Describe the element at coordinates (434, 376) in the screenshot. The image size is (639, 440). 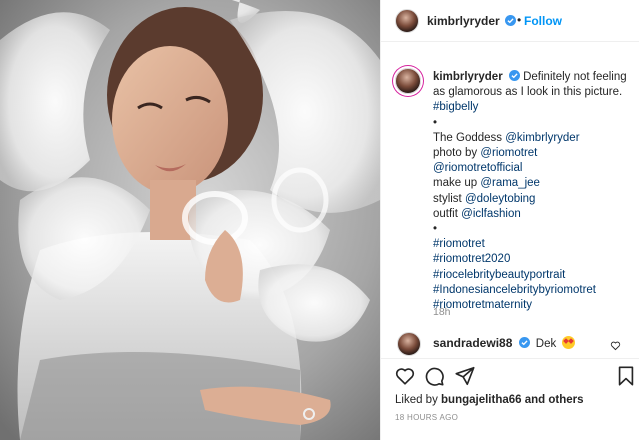
I see `comment-bubble-icon` at that location.